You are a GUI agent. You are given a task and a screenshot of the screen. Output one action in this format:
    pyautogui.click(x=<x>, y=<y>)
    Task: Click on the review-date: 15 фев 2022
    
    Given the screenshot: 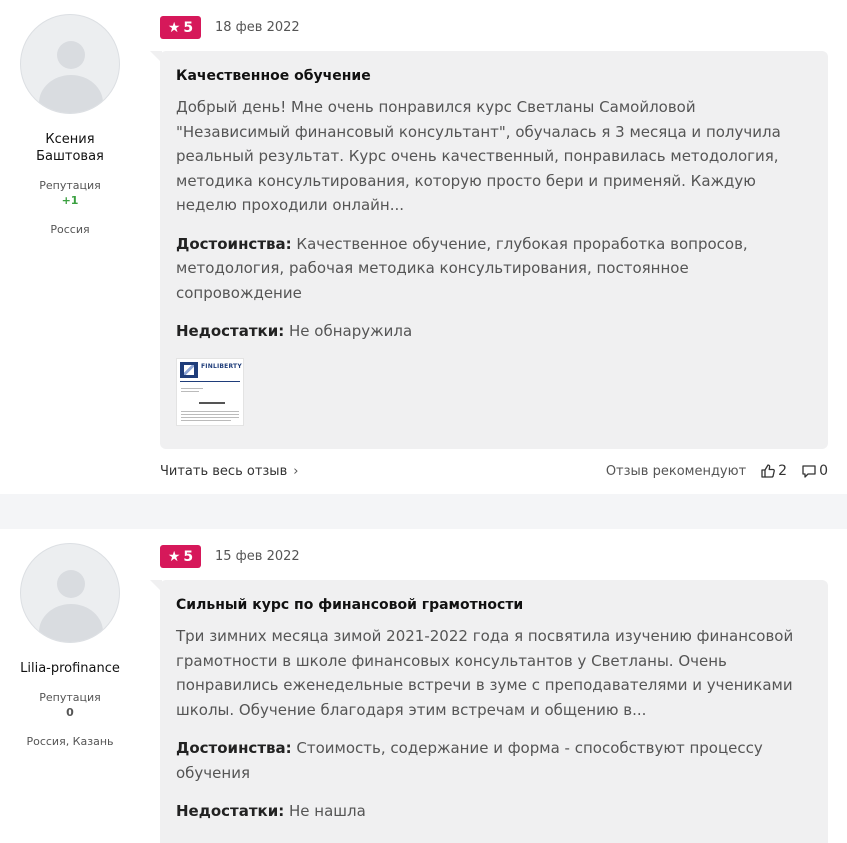 What is the action you would take?
    pyautogui.click(x=257, y=556)
    